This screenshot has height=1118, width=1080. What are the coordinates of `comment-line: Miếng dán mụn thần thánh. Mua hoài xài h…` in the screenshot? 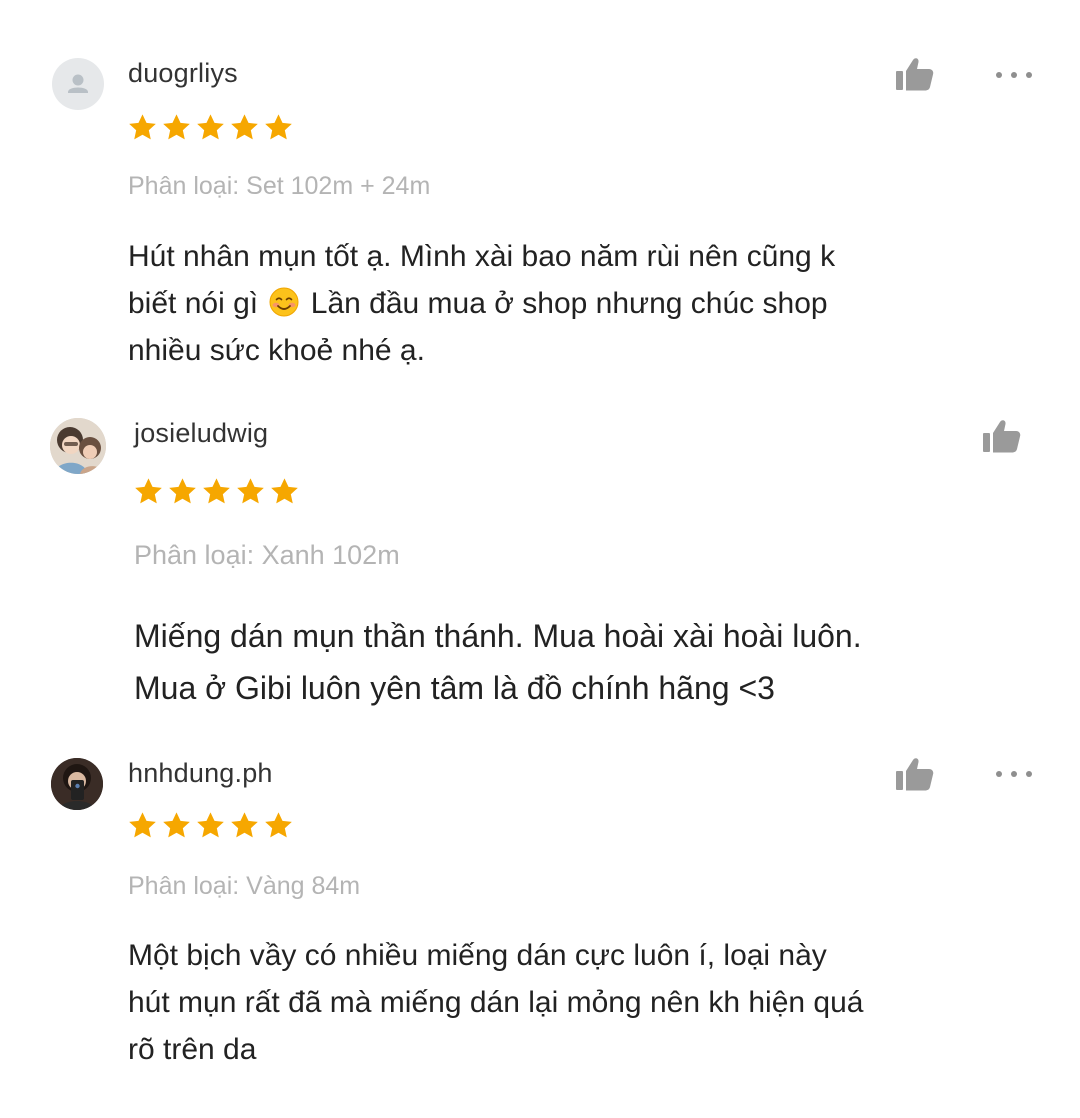 It's located at (498, 636).